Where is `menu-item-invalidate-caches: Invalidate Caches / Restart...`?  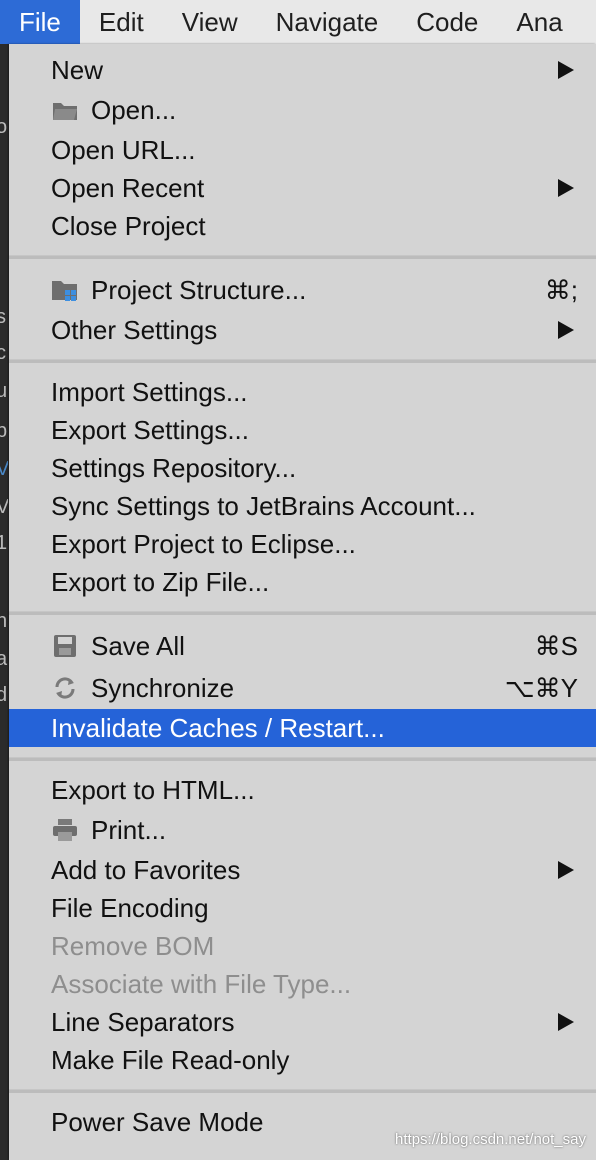
menu-item-invalidate-caches: Invalidate Caches / Restart... is located at coordinates (302, 728).